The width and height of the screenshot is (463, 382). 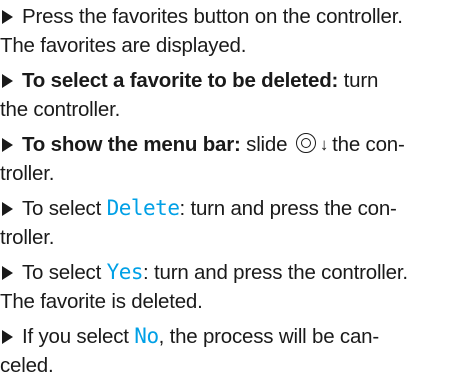 I want to click on controller-slide-down-icon, so click(x=306, y=144).